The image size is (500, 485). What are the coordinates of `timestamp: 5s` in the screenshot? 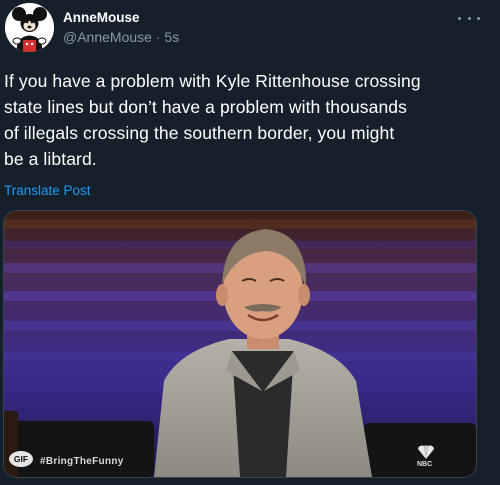 It's located at (171, 37).